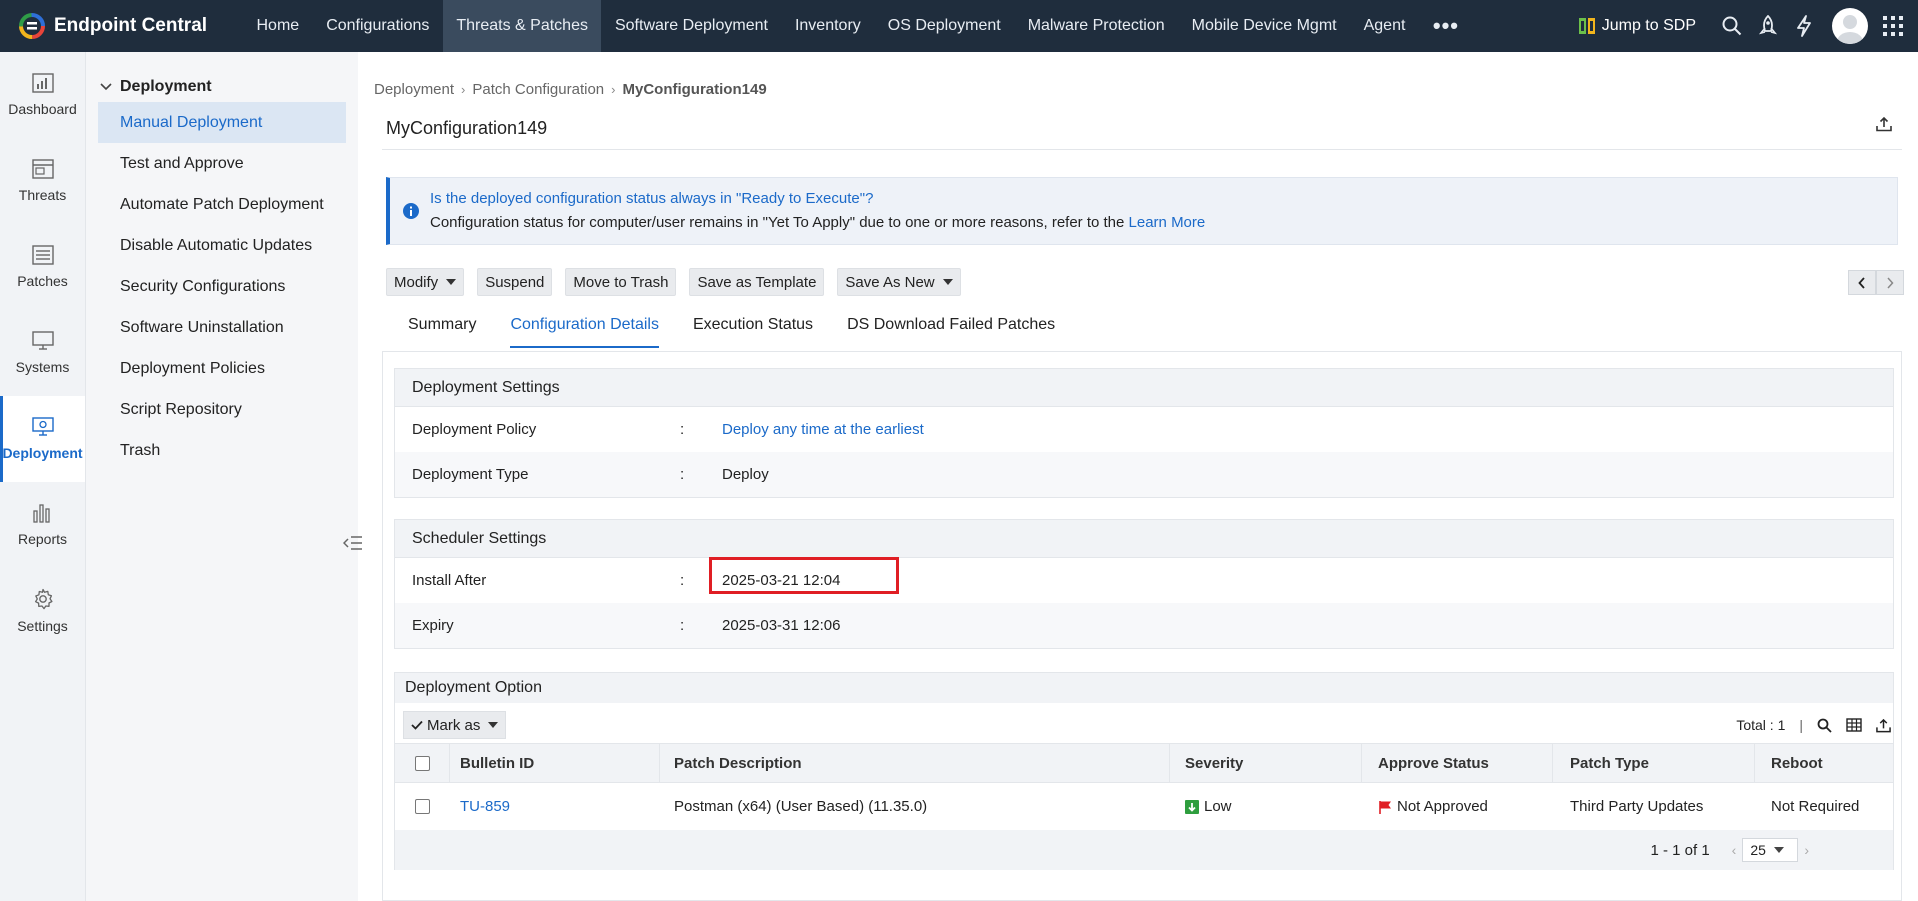 The height and width of the screenshot is (901, 1918). I want to click on subnav-item-test-and-approve: Test and Approve, so click(222, 163).